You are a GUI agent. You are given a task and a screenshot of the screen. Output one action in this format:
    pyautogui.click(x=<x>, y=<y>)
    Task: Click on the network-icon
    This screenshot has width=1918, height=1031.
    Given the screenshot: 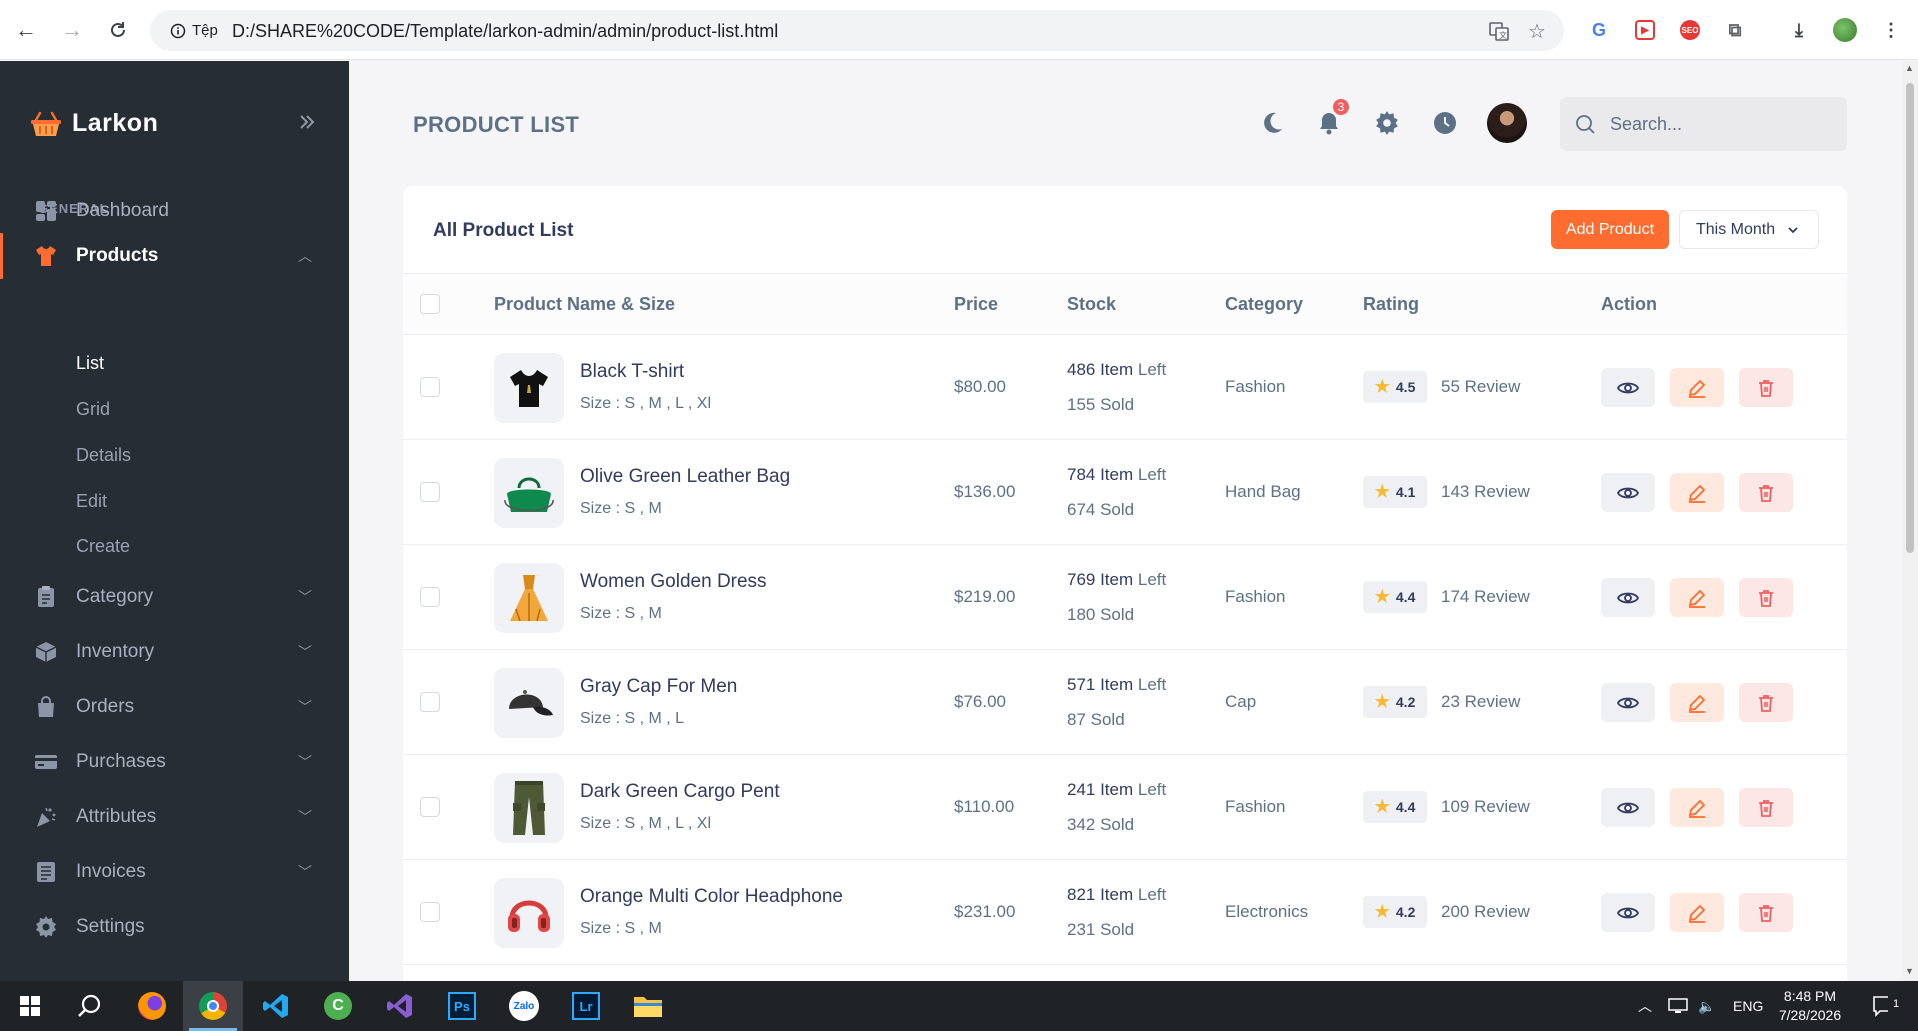 What is the action you would take?
    pyautogui.click(x=1678, y=1006)
    